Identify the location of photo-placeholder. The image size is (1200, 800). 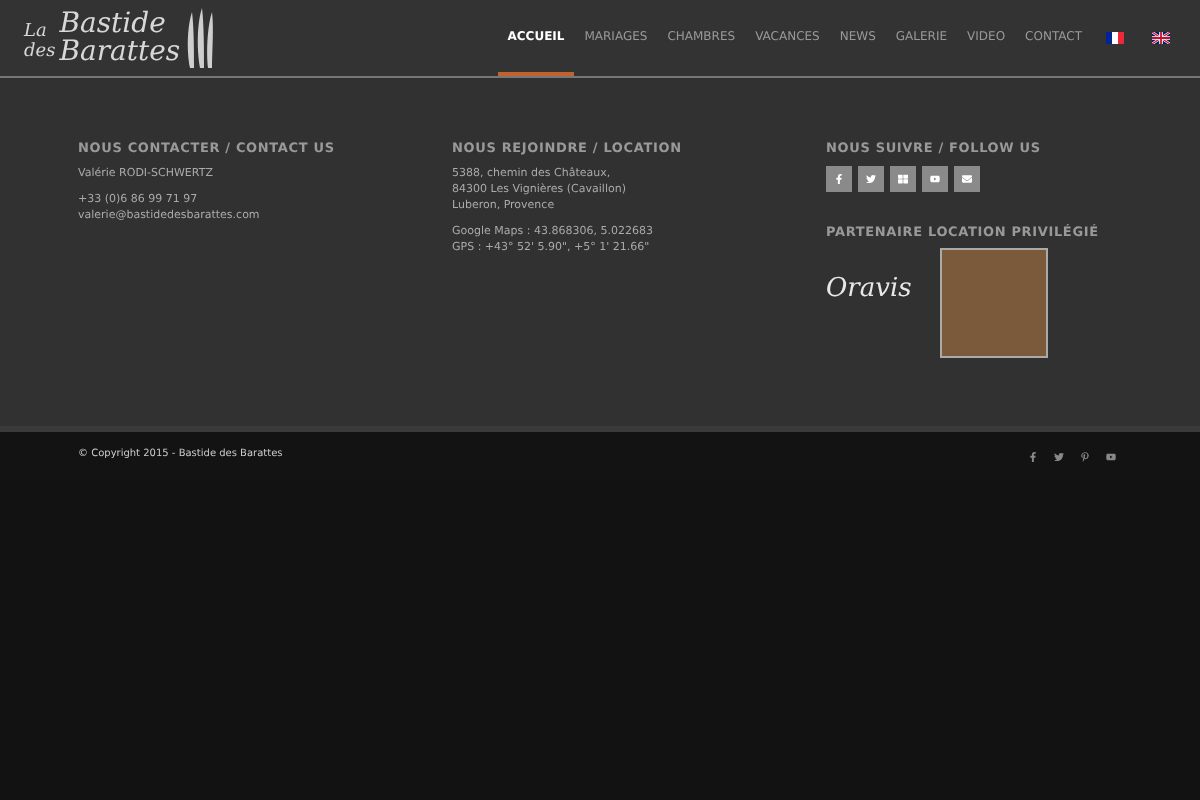
(993, 303).